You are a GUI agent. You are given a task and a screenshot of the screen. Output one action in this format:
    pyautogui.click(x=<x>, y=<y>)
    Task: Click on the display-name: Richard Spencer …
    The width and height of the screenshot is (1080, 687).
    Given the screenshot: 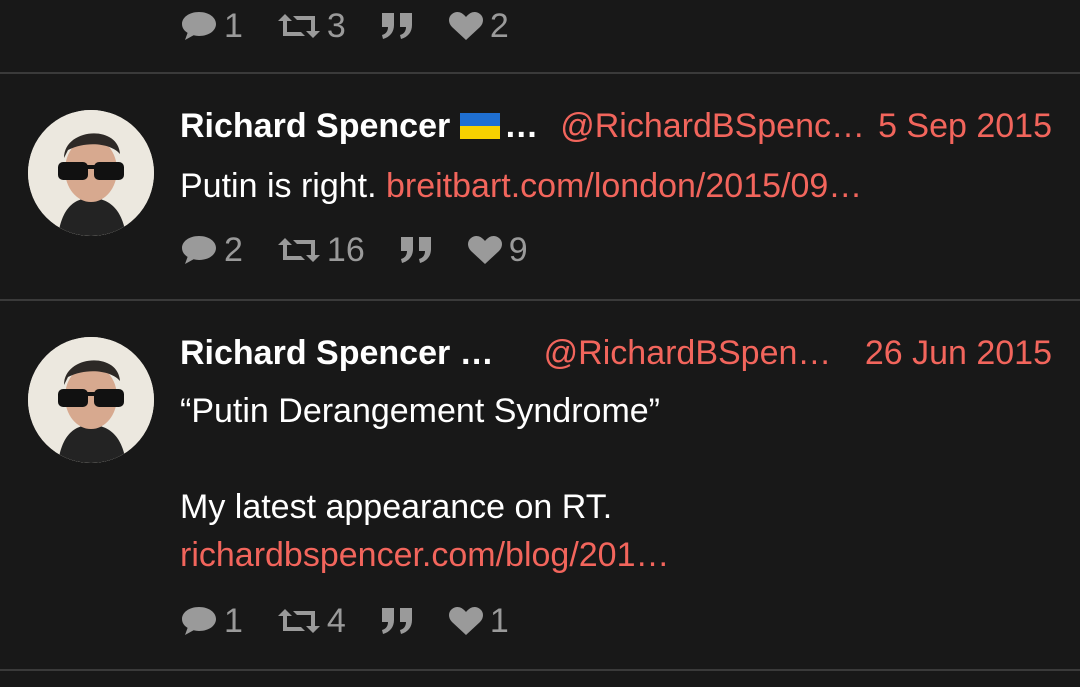 What is the action you would take?
    pyautogui.click(x=337, y=353)
    